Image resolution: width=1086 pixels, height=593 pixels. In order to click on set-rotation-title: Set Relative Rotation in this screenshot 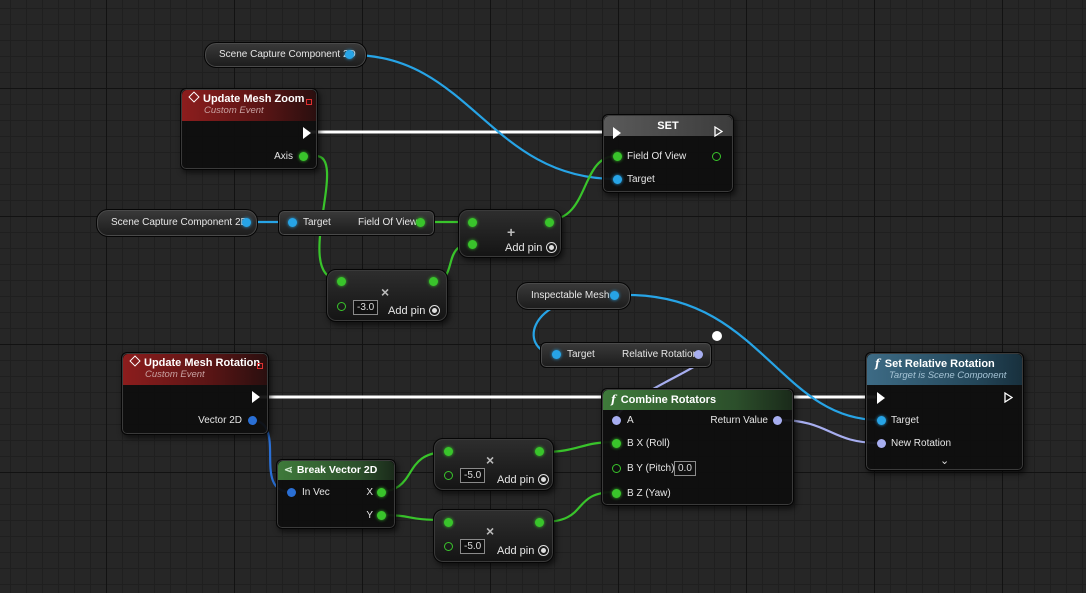, I will do `click(939, 364)`.